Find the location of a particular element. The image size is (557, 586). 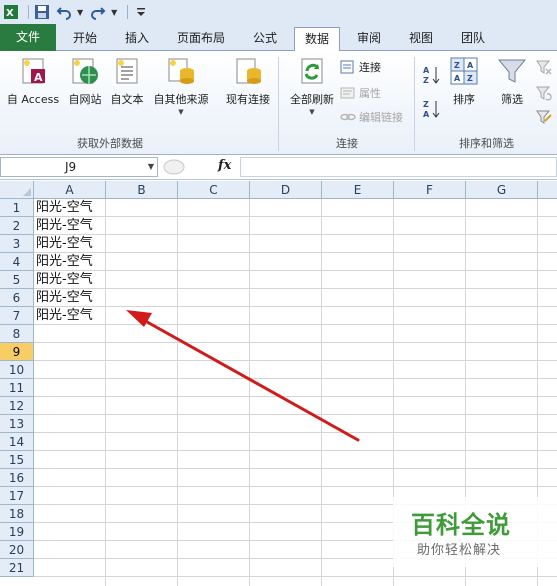

watermark-subtitle: 助你轻松解决 is located at coordinates (459, 550).